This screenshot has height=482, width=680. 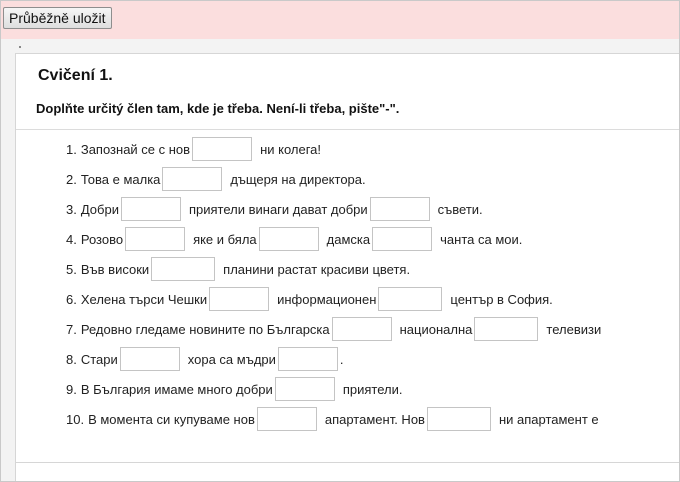 I want to click on item-text: дъщеря на директора., so click(x=298, y=179).